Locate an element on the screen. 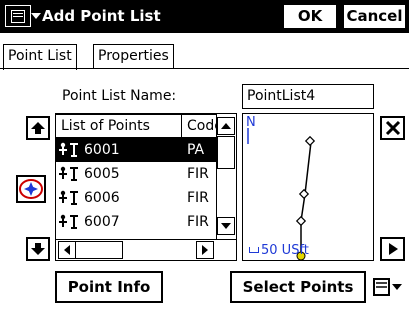 The image size is (409, 311). point-list-name-label: Point List Name: is located at coordinates (119, 96).